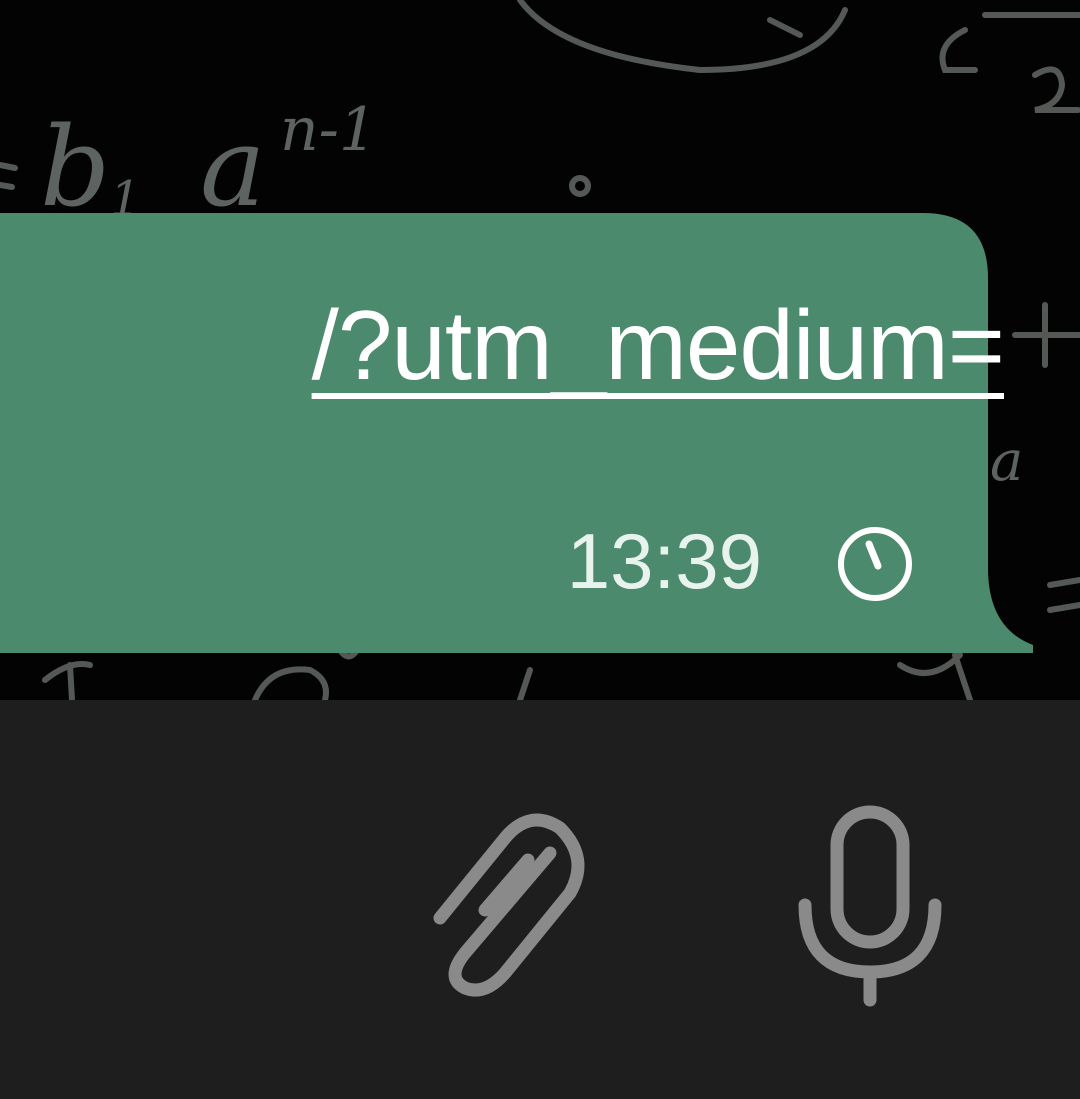  What do you see at coordinates (509, 905) in the screenshot?
I see `paperclip-icon` at bounding box center [509, 905].